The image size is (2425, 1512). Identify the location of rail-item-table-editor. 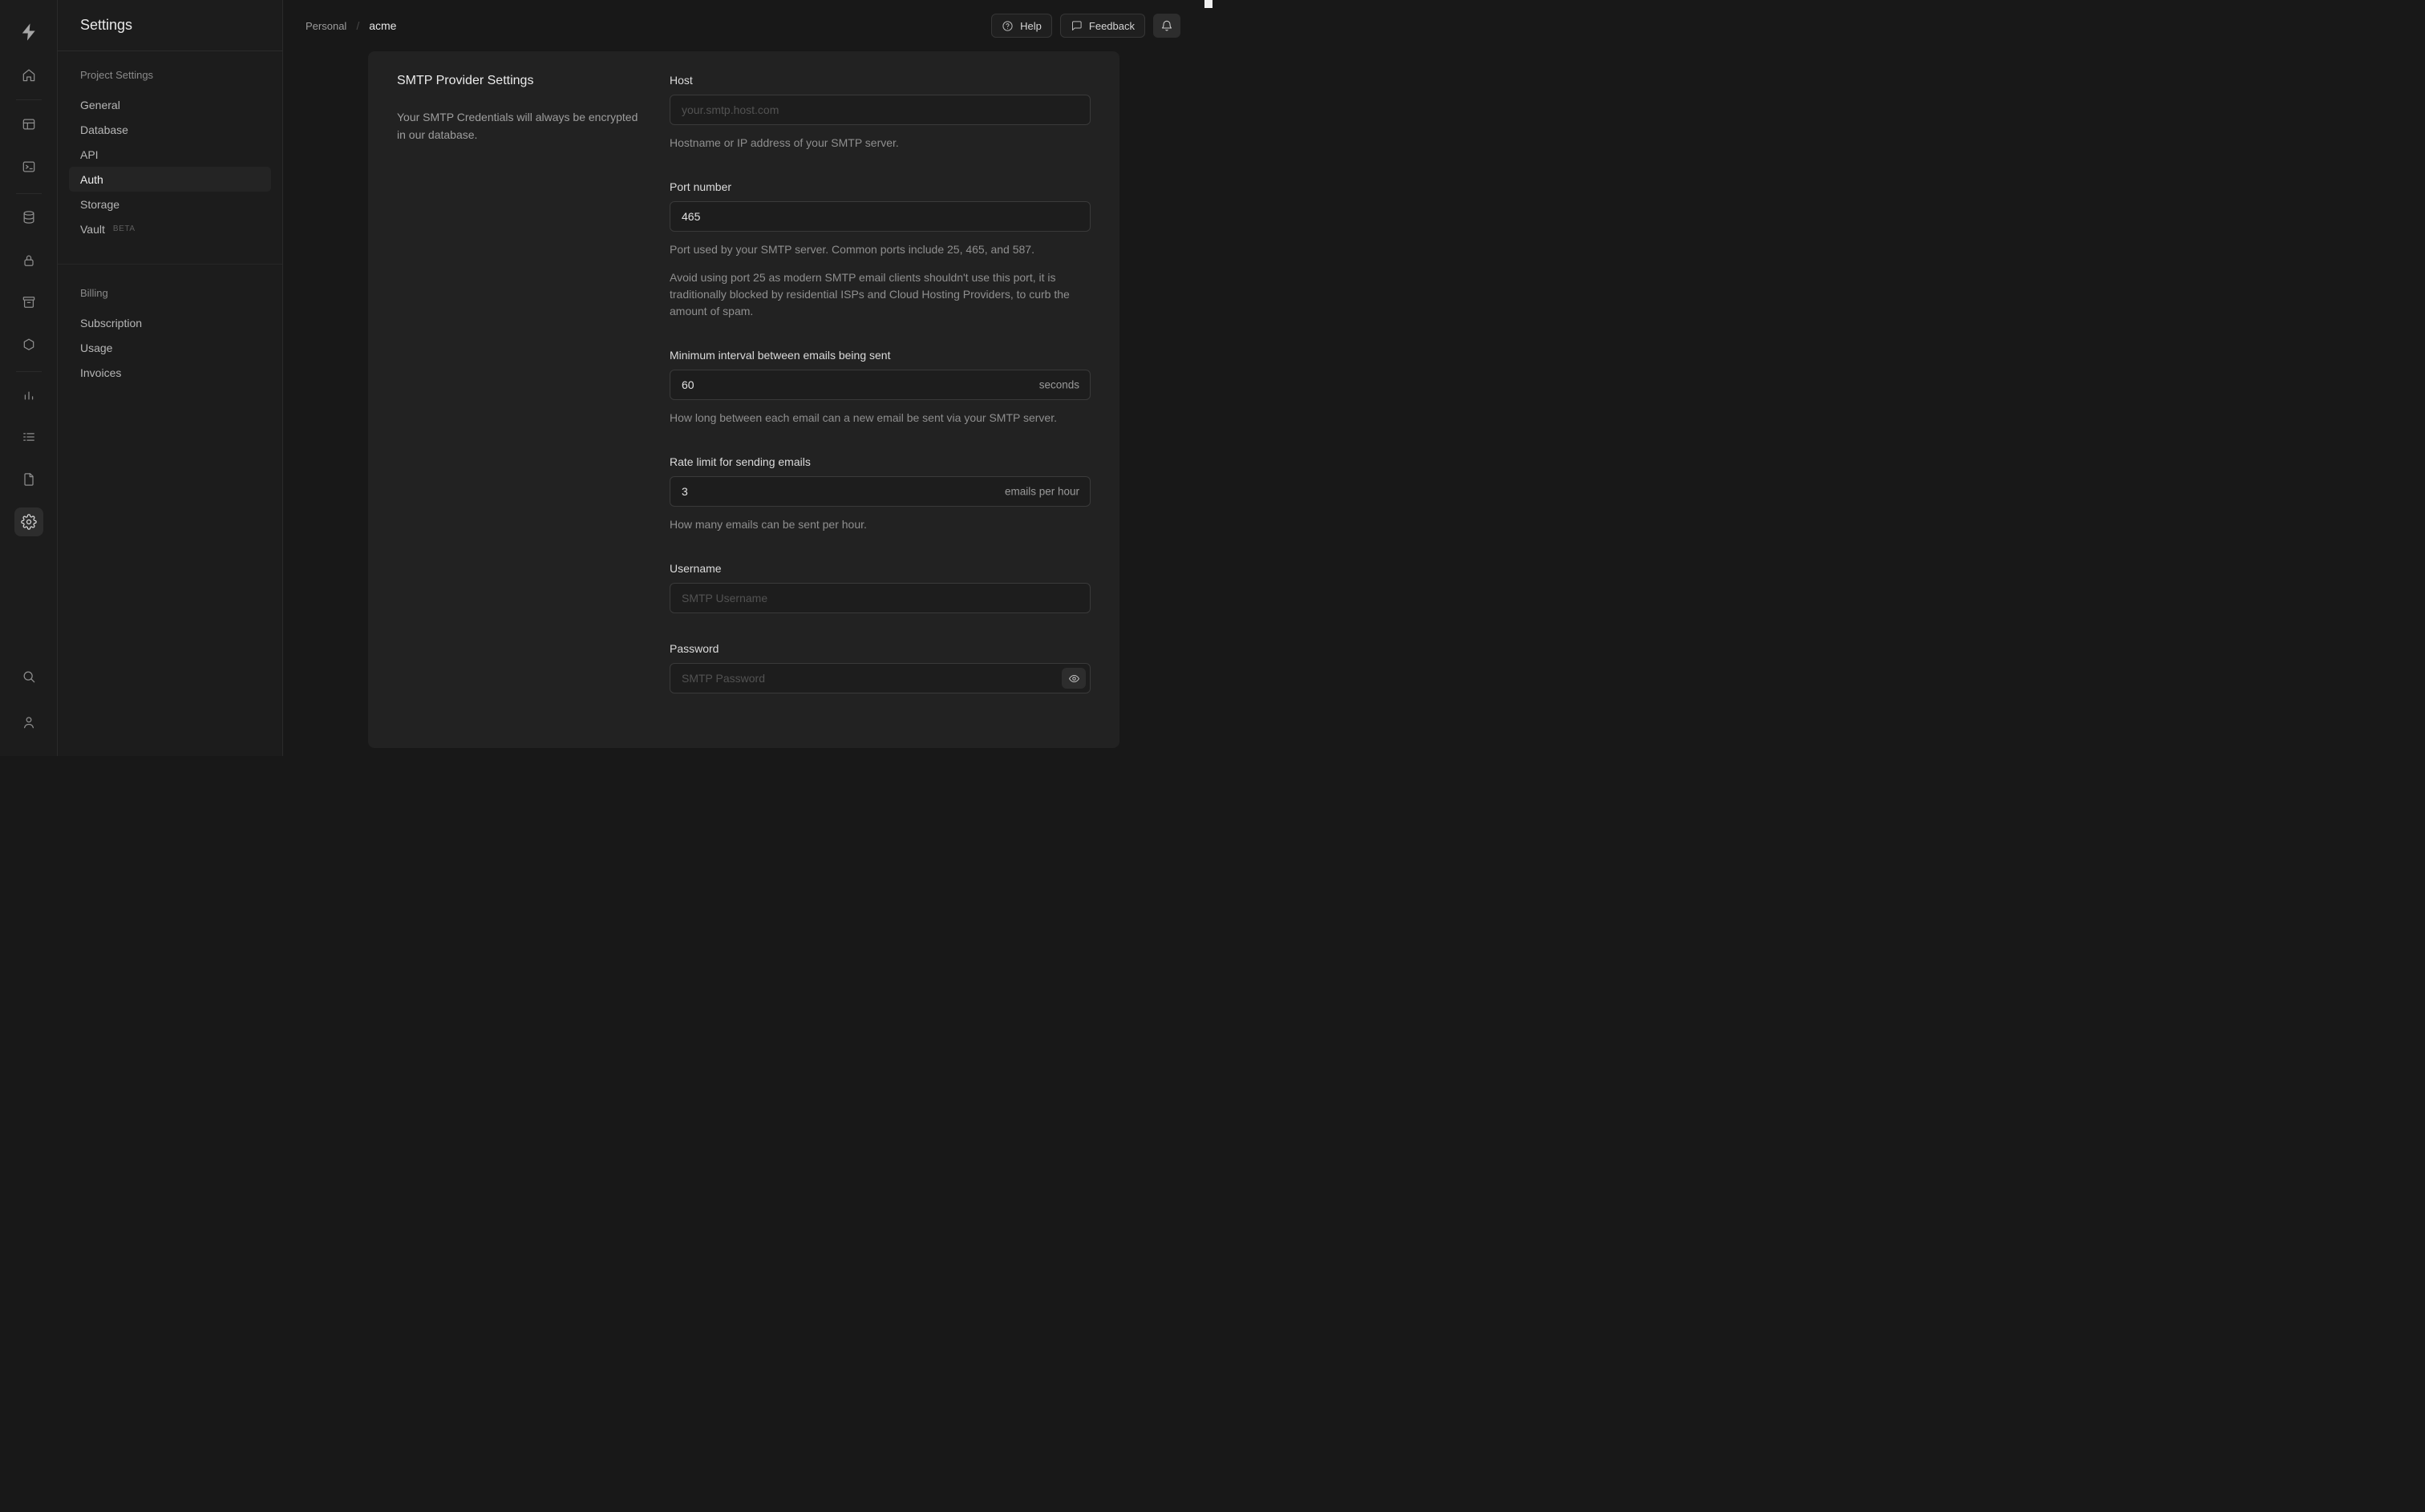
(28, 125).